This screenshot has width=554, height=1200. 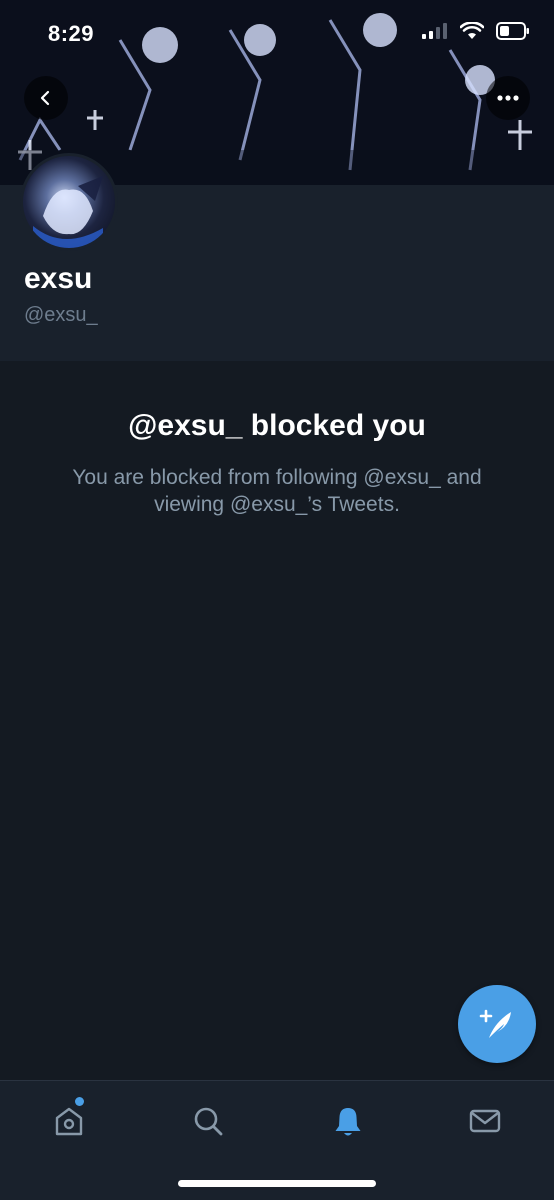 I want to click on cellular-signal-icon, so click(x=434, y=31).